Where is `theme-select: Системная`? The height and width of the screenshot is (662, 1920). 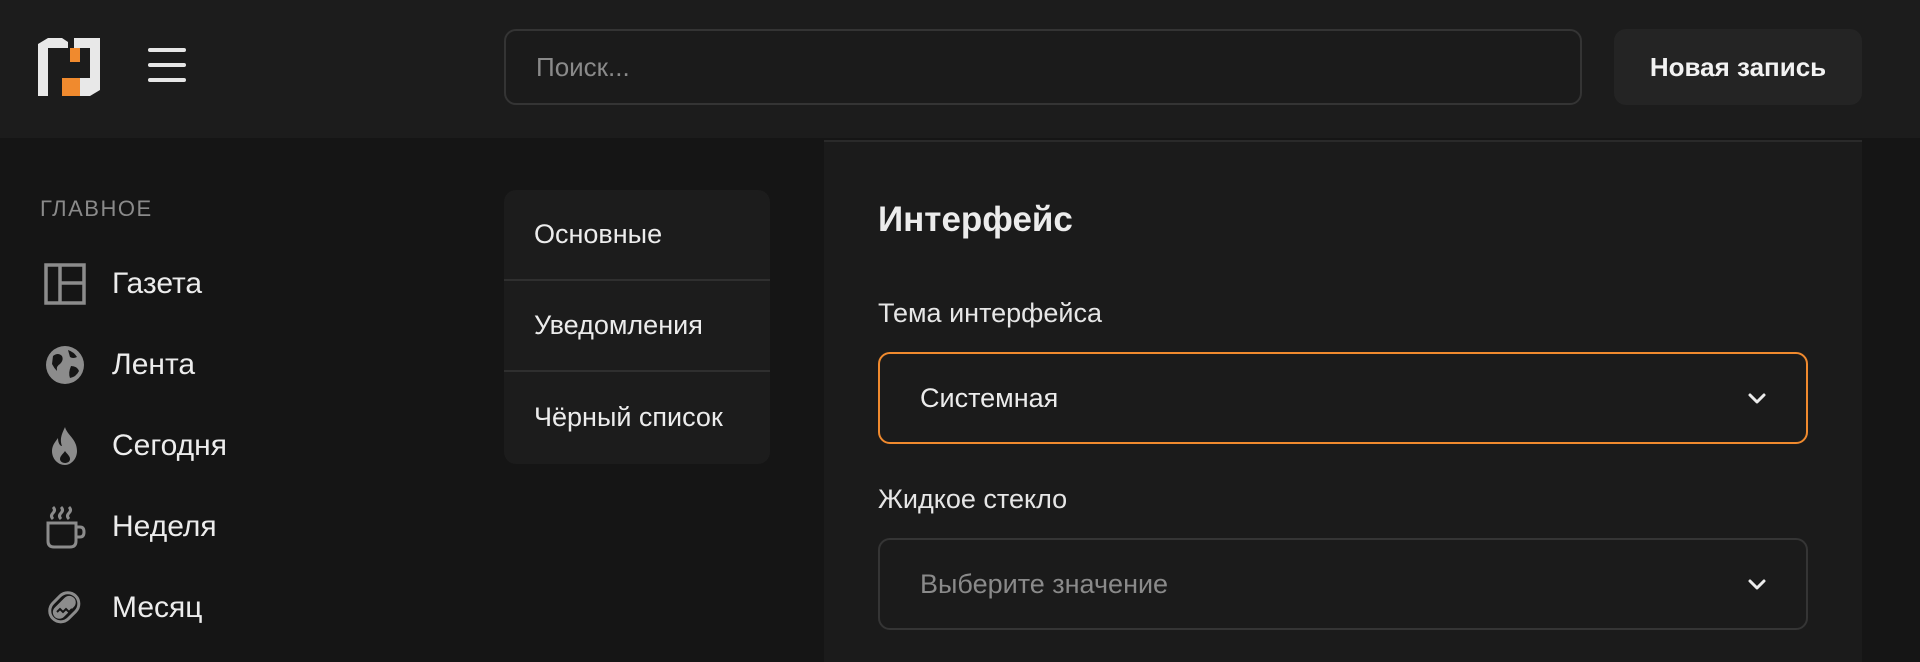
theme-select: Системная is located at coordinates (1343, 398).